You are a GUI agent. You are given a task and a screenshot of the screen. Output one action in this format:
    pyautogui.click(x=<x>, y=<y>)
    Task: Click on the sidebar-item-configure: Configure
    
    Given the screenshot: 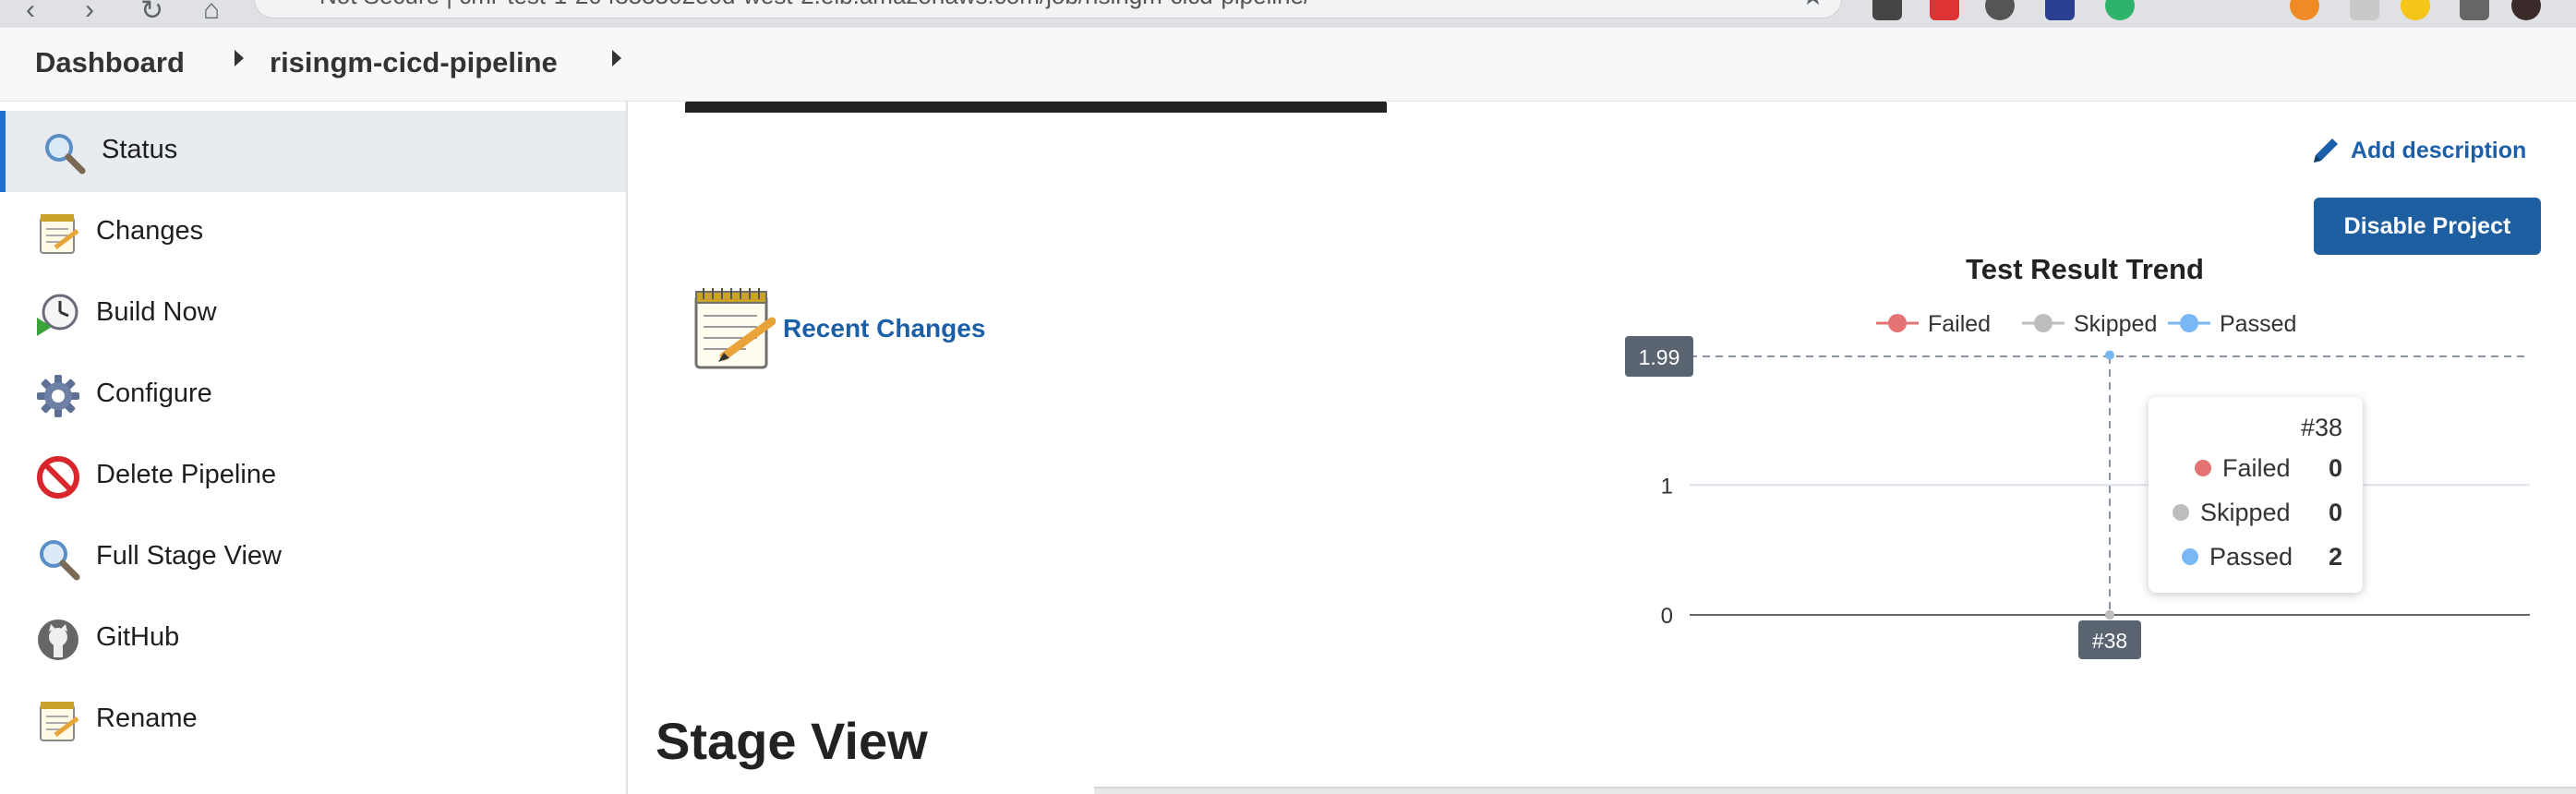 What is the action you would take?
    pyautogui.click(x=313, y=395)
    